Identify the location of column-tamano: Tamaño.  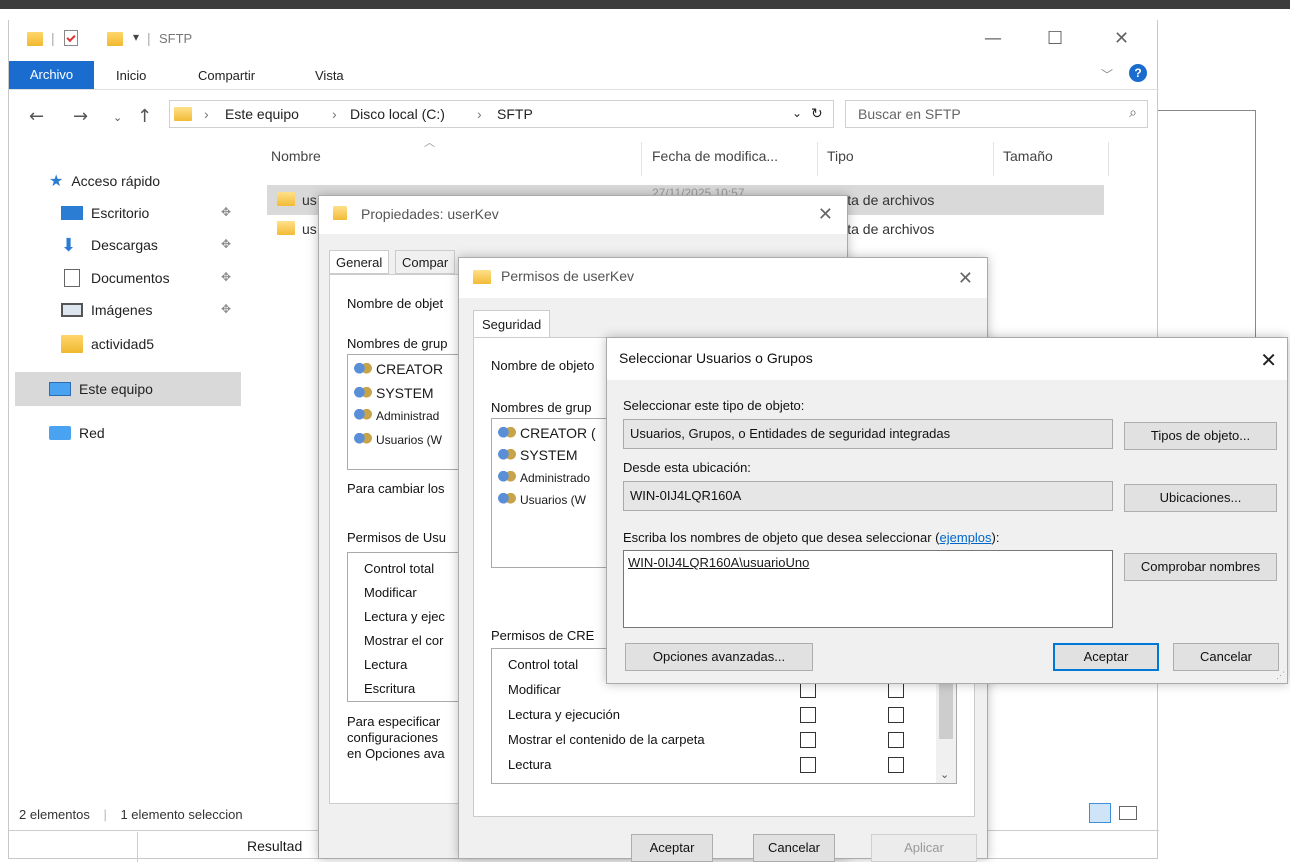
(1028, 156).